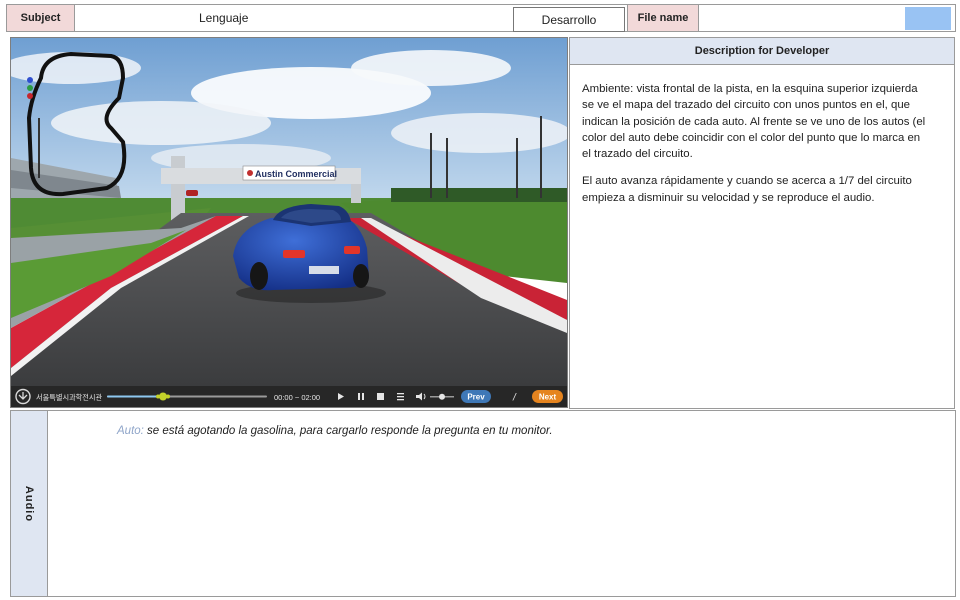 The image size is (960, 600). Describe the element at coordinates (762, 51) in the screenshot. I see `description-title: Description for Developer` at that location.